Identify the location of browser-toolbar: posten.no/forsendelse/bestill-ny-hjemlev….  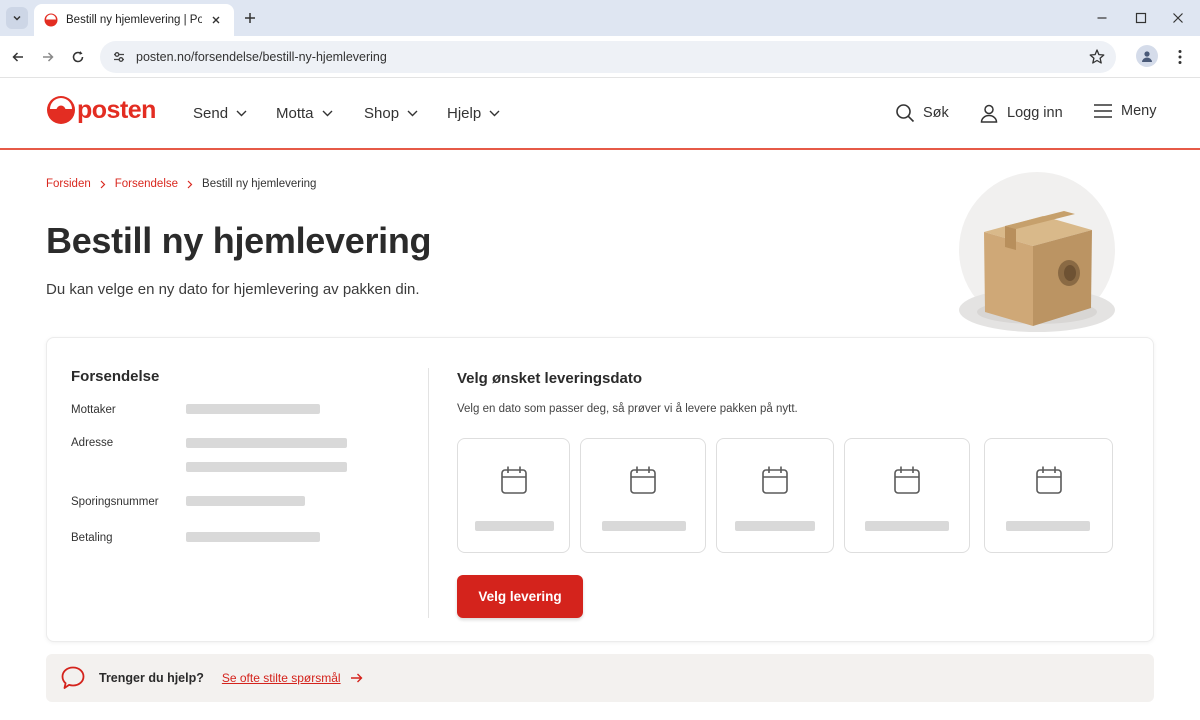
(600, 57).